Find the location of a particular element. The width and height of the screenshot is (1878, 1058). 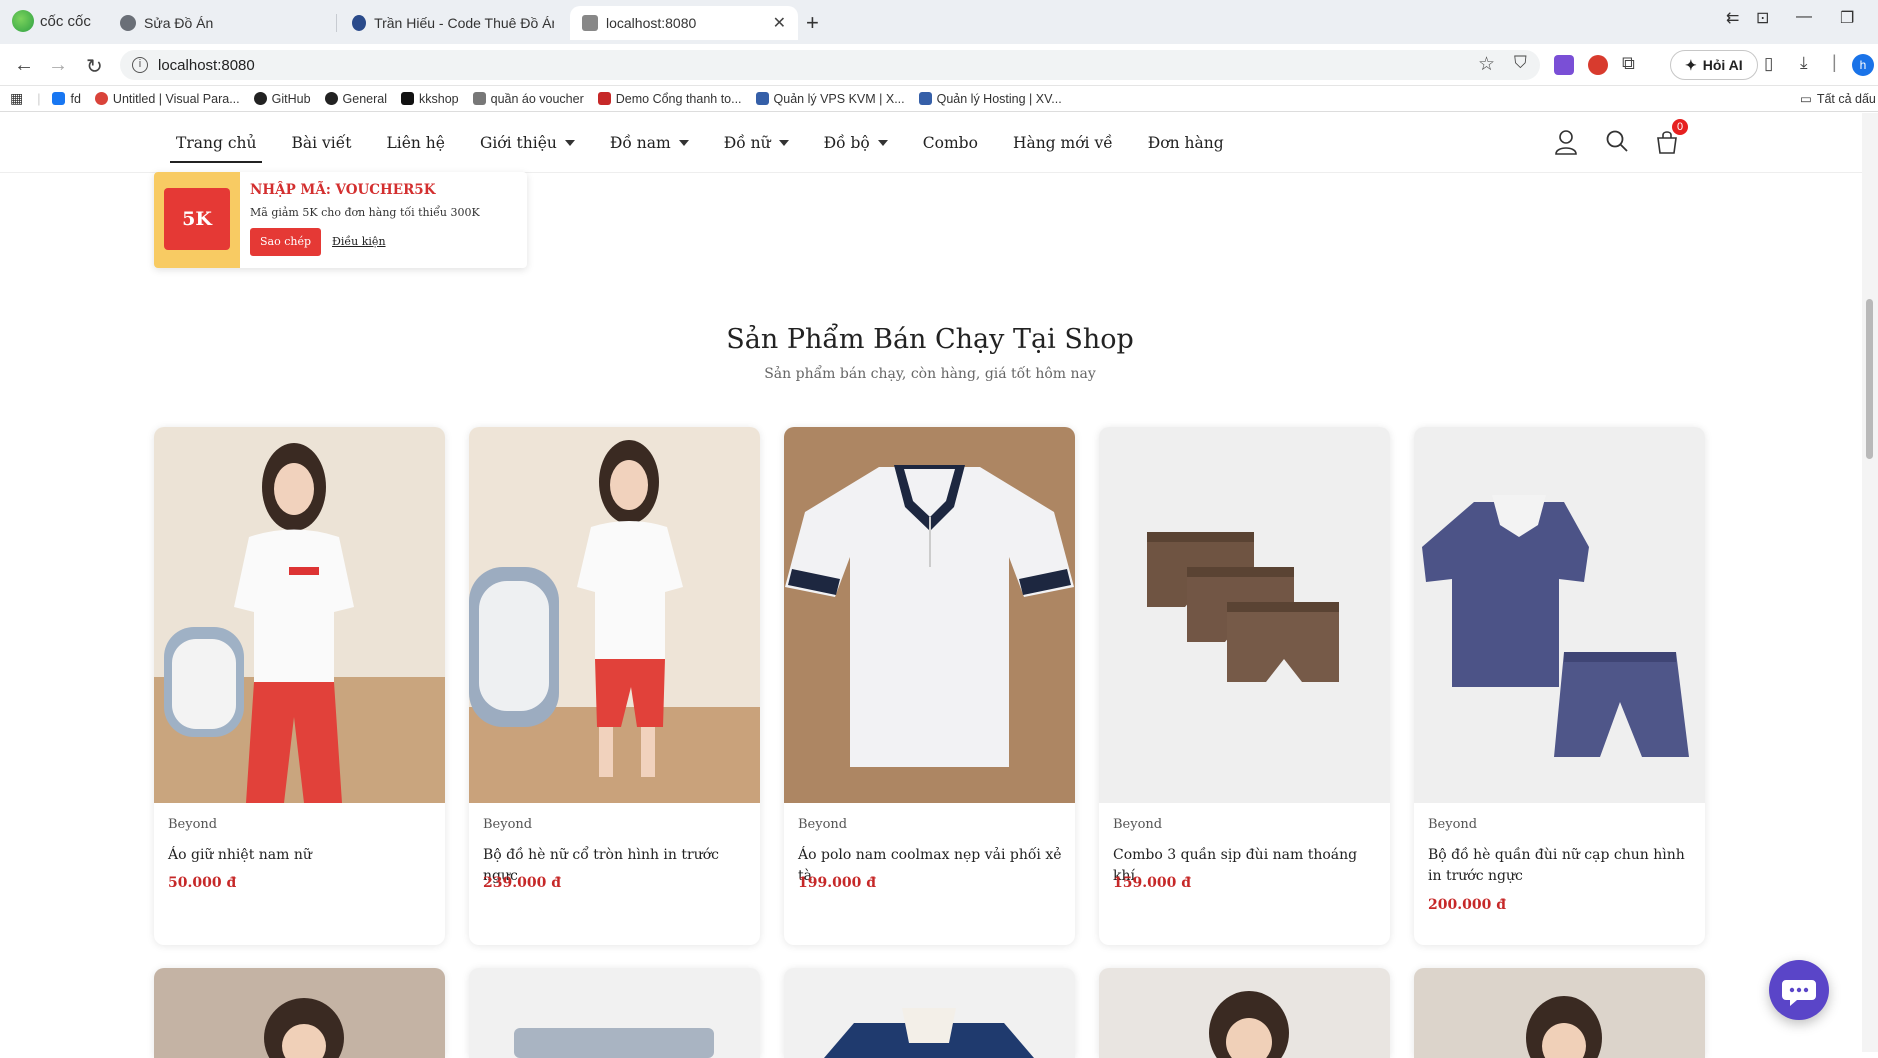

scrollbar-thumb is located at coordinates (1869, 379).